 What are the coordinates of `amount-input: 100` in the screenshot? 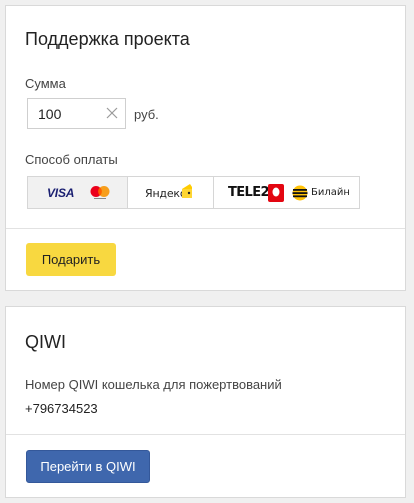 It's located at (76, 113).